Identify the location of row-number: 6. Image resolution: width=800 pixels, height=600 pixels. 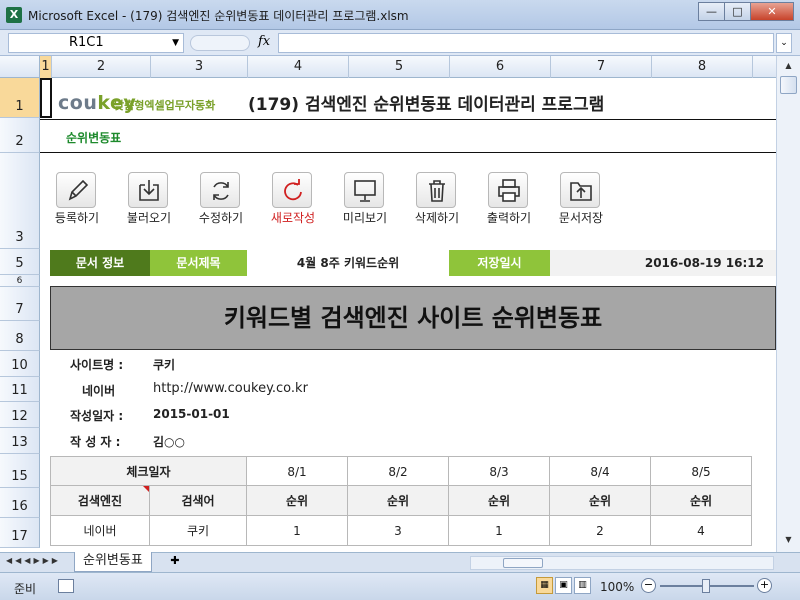
(19, 281).